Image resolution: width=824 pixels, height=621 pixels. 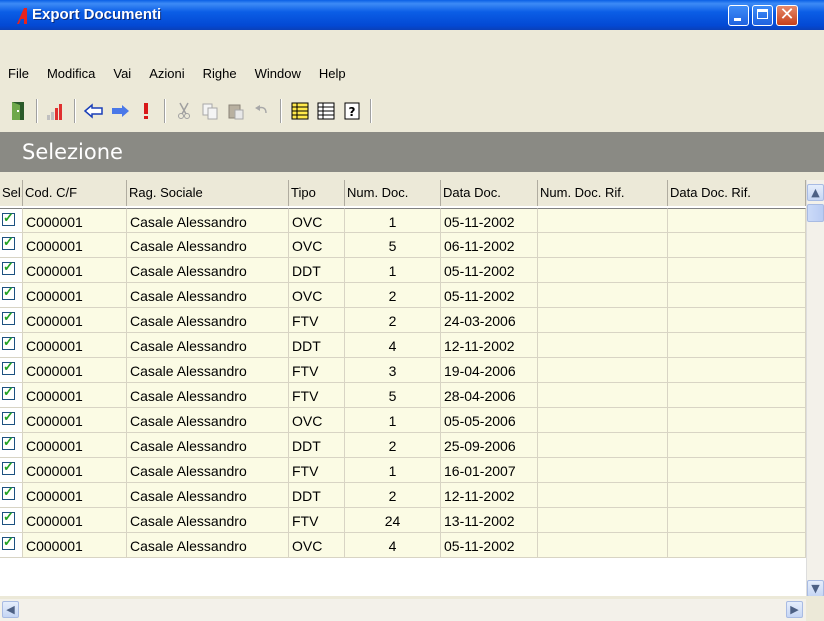 I want to click on column-header-num-doc-rif: Num. Doc. Rif., so click(x=603, y=193).